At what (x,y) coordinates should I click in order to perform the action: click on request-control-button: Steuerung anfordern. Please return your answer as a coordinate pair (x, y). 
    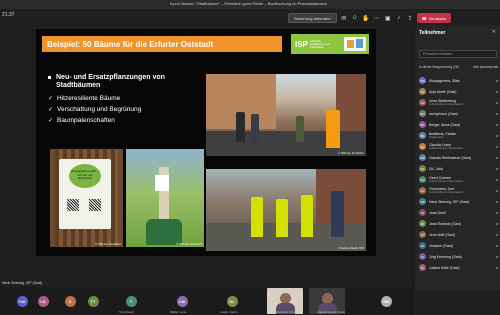
    Looking at the image, I should click on (312, 18).